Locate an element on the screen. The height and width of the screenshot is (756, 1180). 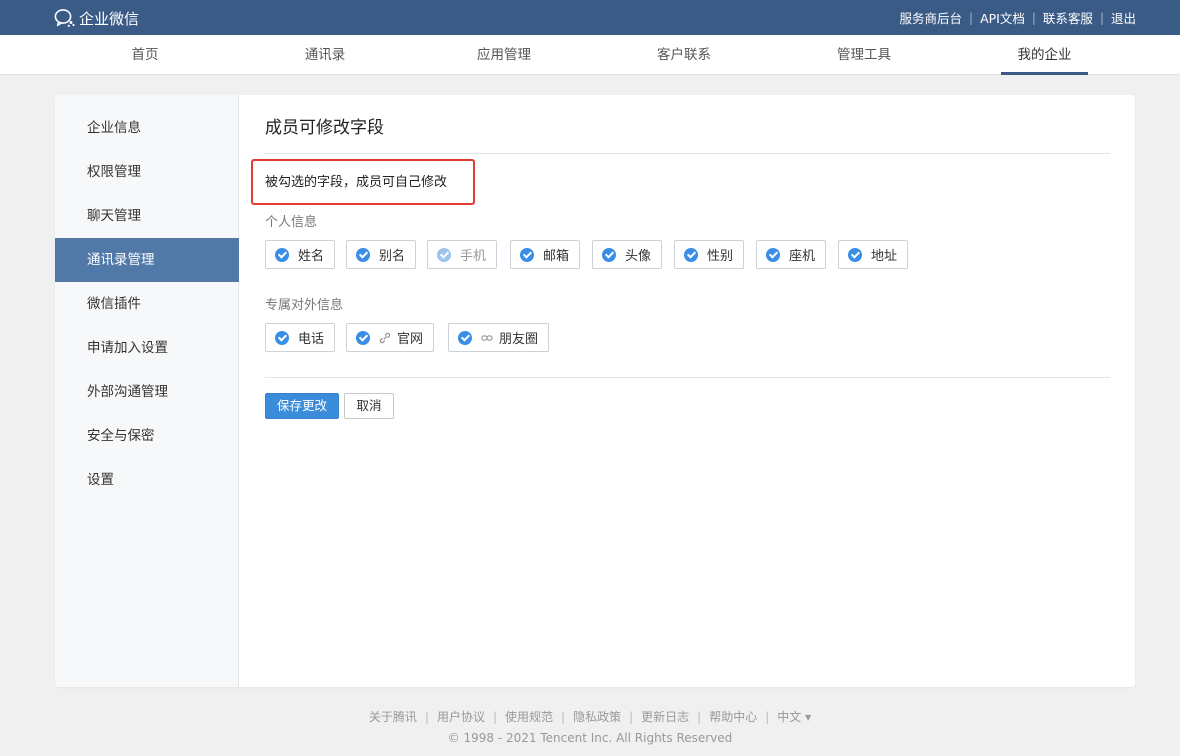
field-checkbox-mobile: 手机 is located at coordinates (462, 254).